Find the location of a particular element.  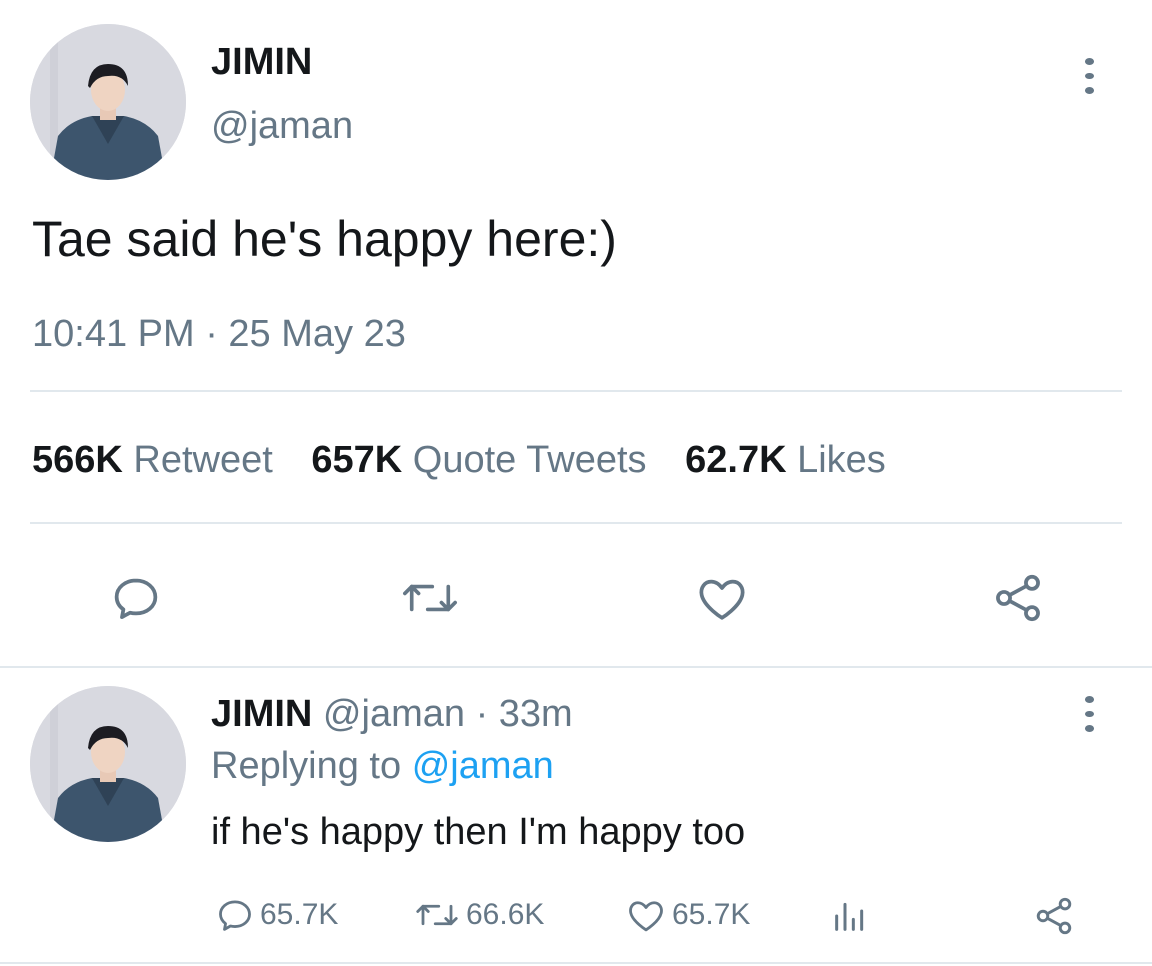

quote-tweets-stat: 657K Quote Tweets is located at coordinates (484, 460).